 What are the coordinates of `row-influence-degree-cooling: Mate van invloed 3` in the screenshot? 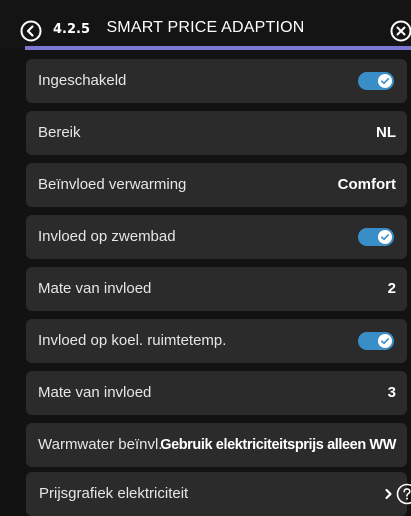 It's located at (216, 393).